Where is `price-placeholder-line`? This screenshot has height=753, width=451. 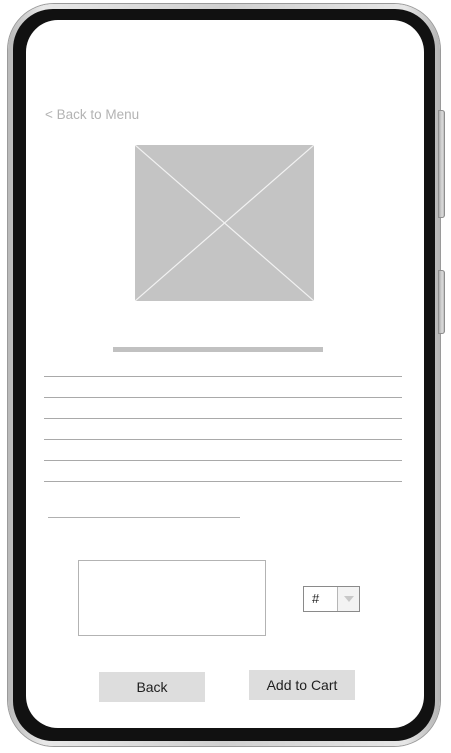 price-placeholder-line is located at coordinates (144, 517).